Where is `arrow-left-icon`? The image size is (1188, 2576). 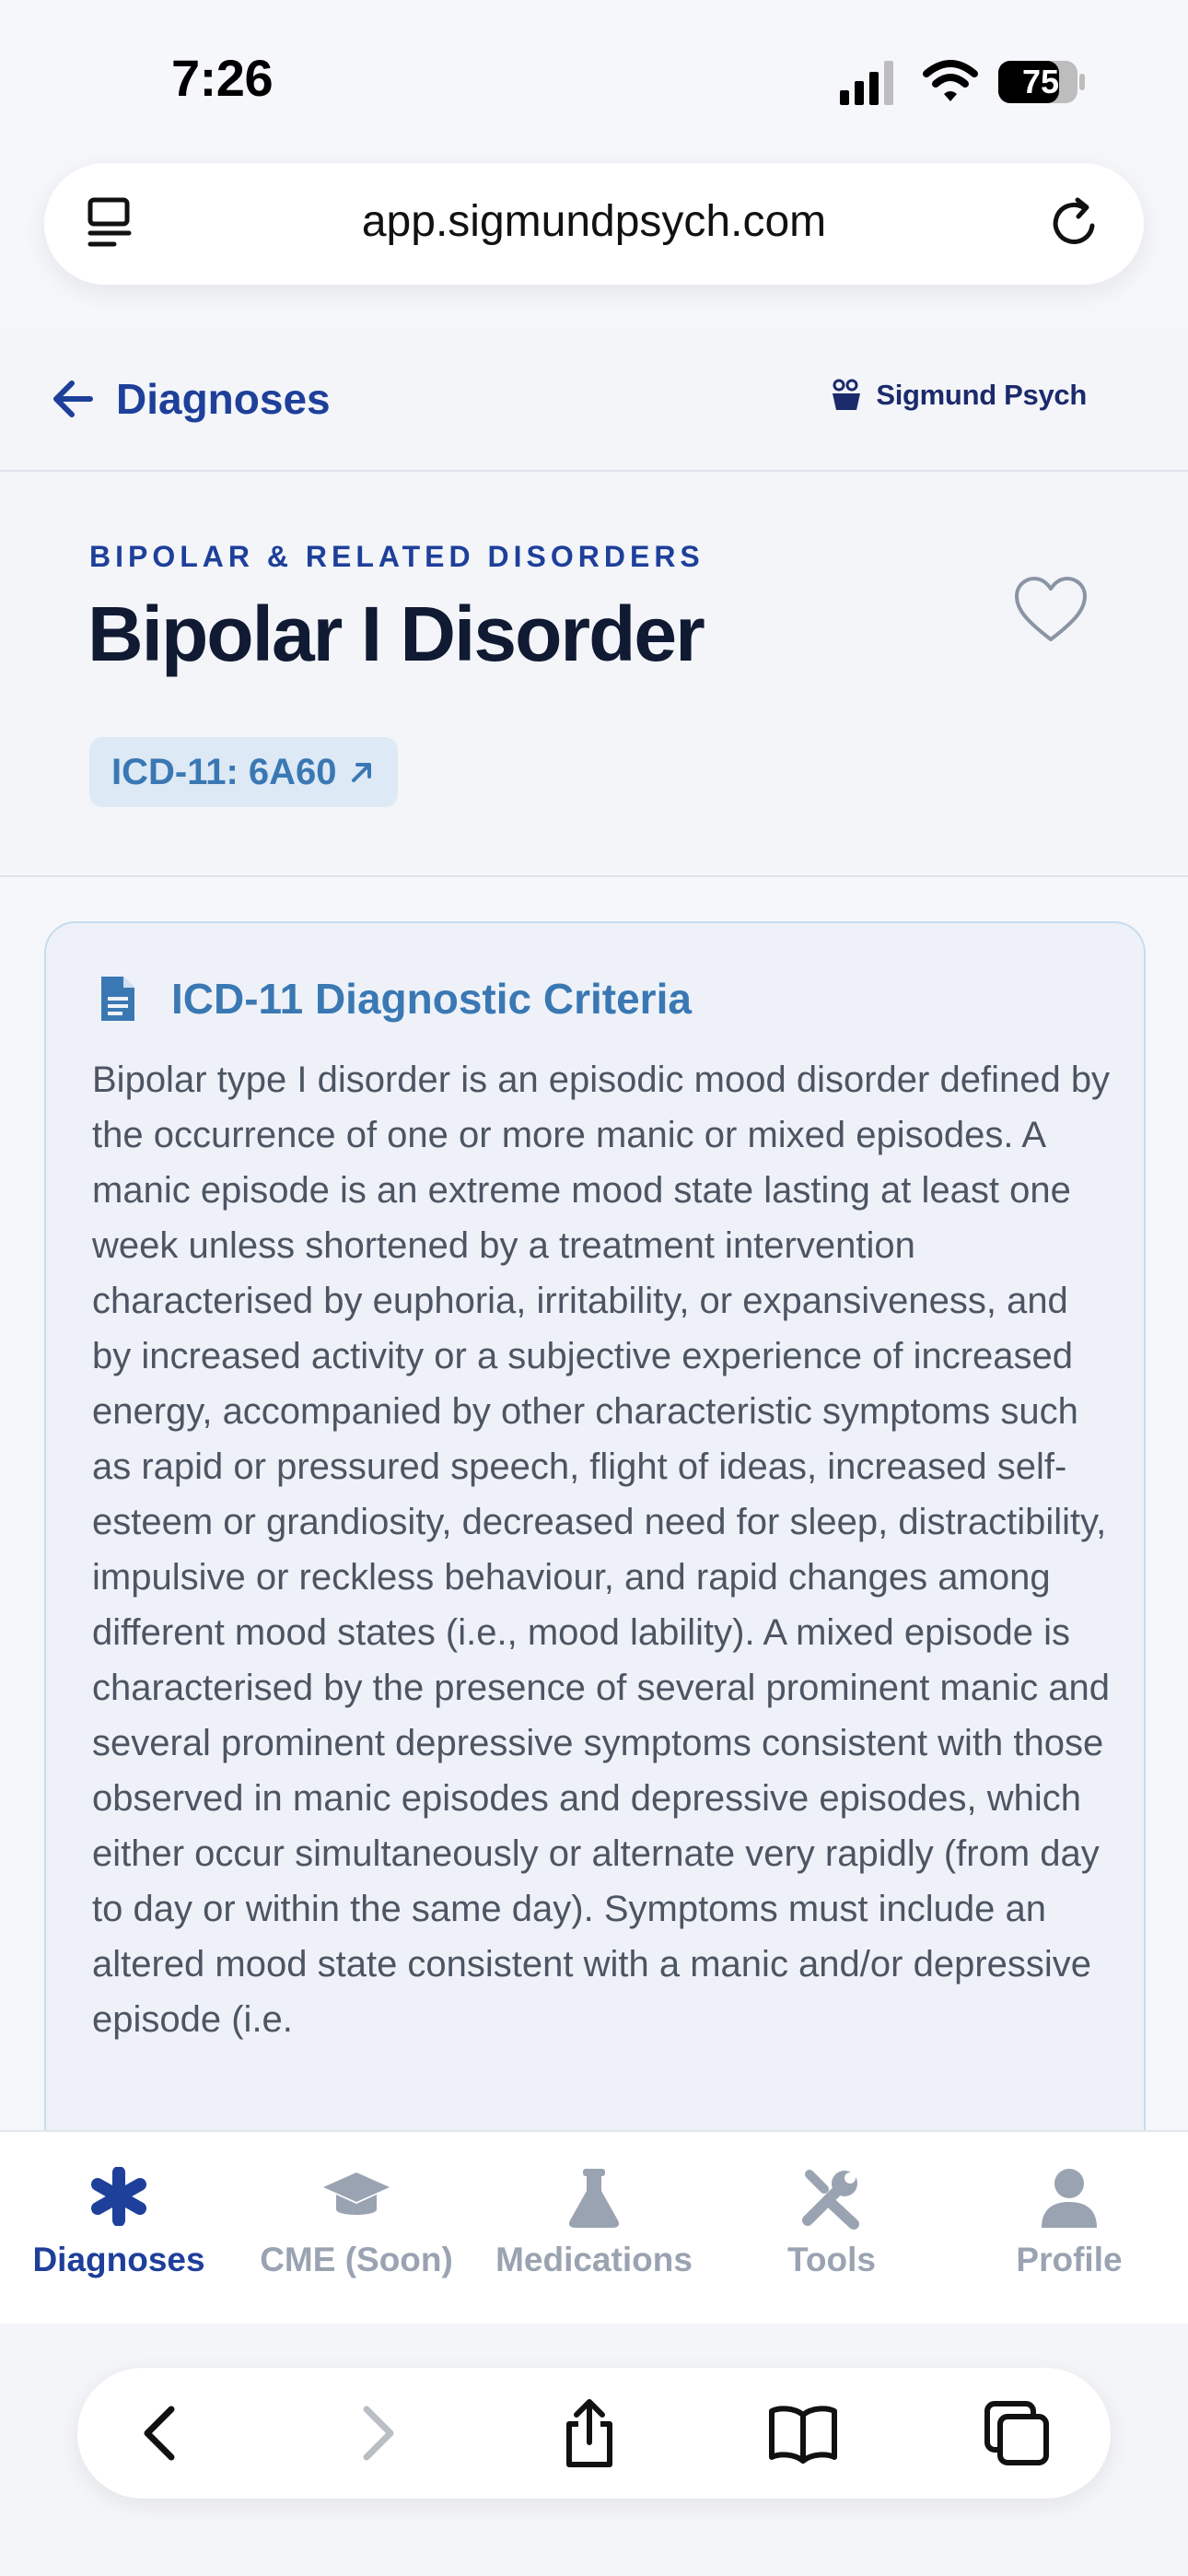 arrow-left-icon is located at coordinates (73, 399).